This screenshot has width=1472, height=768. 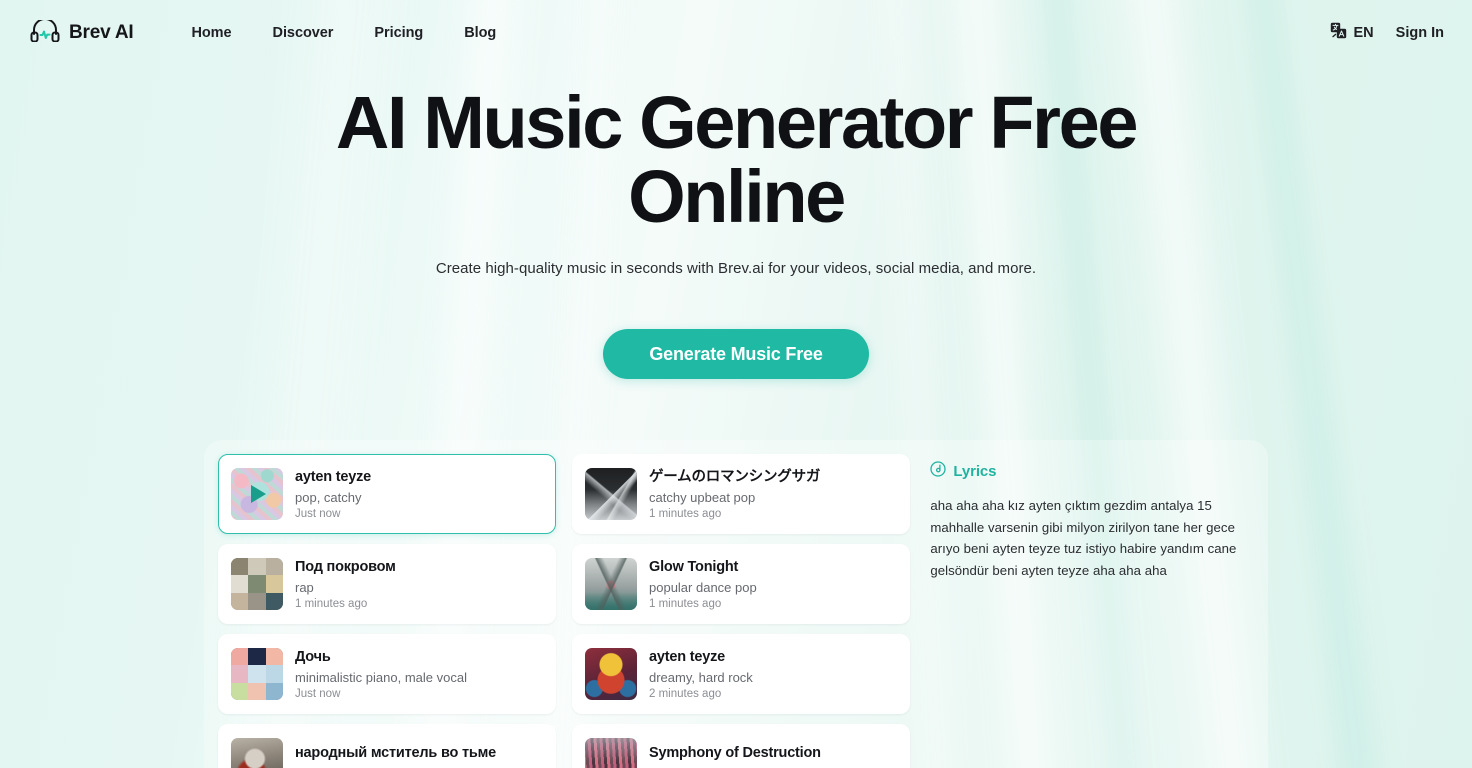 What do you see at coordinates (737, 159) in the screenshot?
I see `page-title: AI Music Generator Free Online` at bounding box center [737, 159].